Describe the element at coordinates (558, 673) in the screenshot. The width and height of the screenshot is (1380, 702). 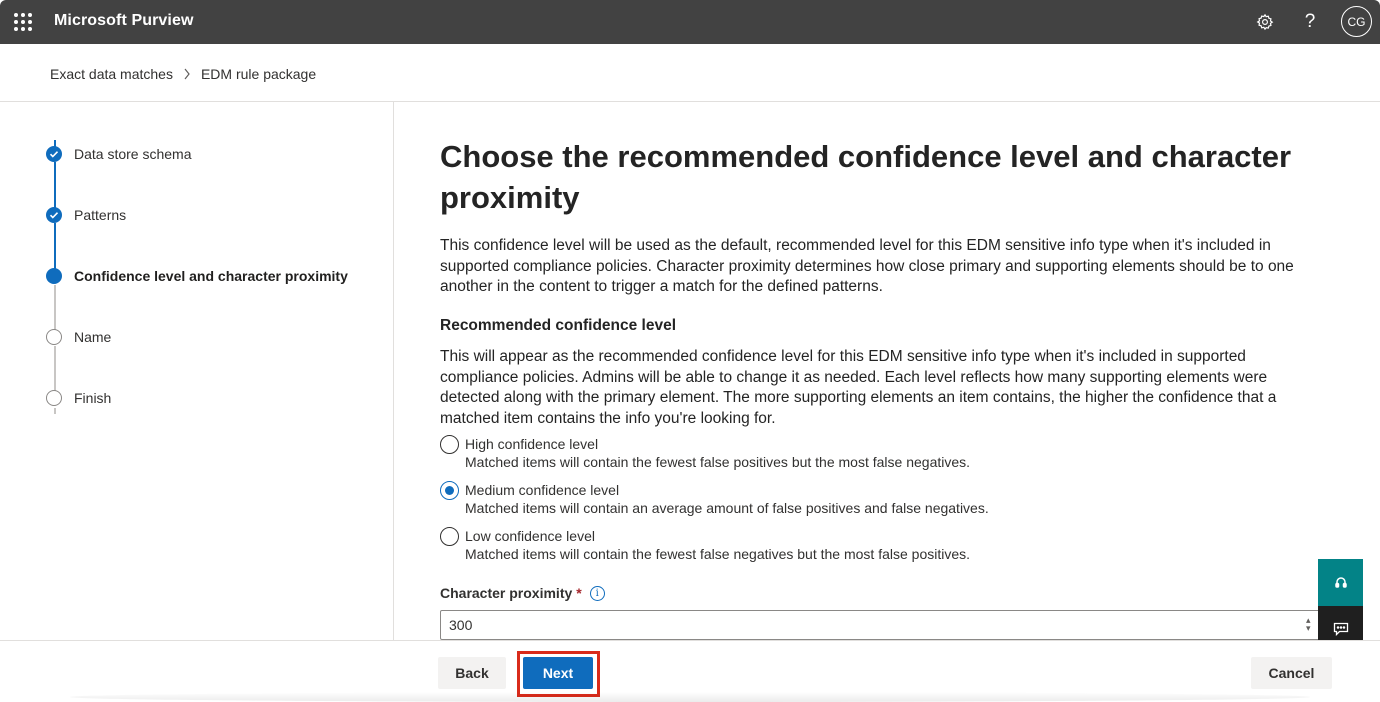
I see `next-button: Next` at that location.